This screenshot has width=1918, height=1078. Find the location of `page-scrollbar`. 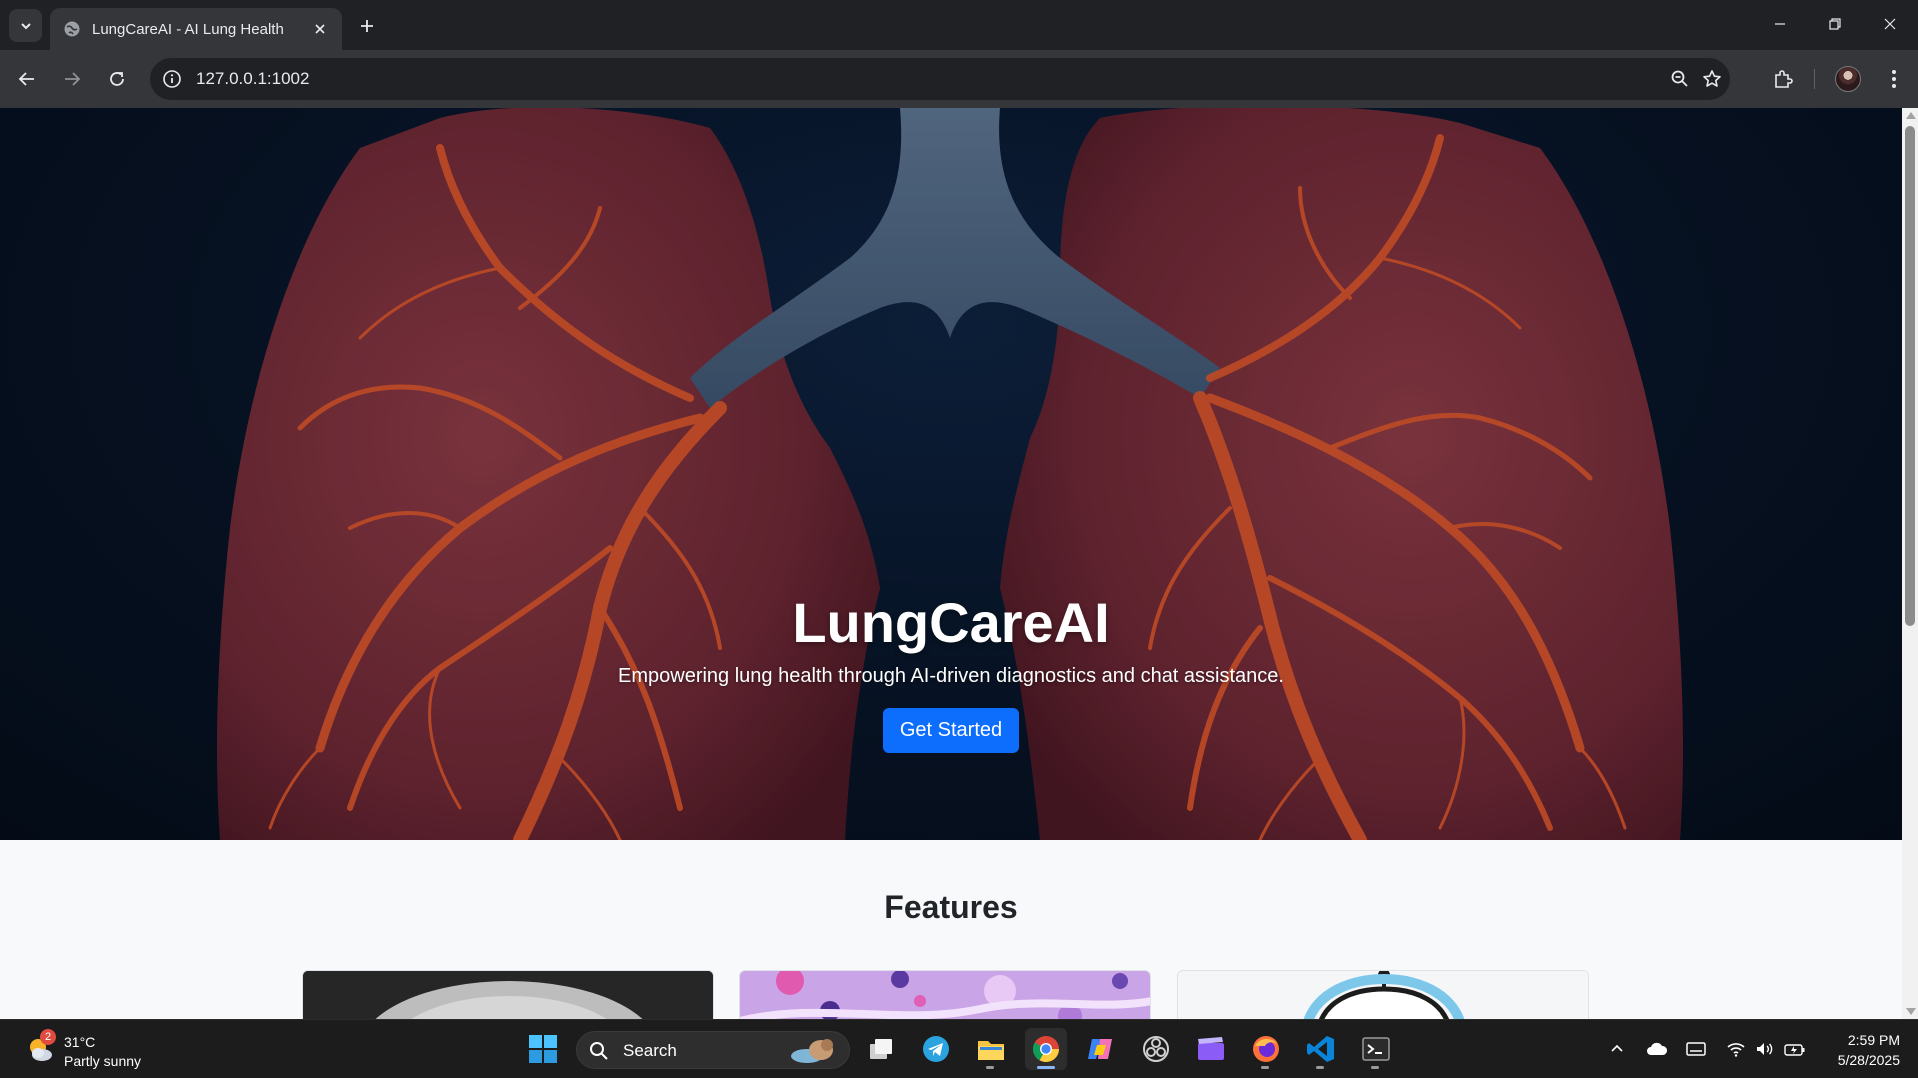

page-scrollbar is located at coordinates (1910, 563).